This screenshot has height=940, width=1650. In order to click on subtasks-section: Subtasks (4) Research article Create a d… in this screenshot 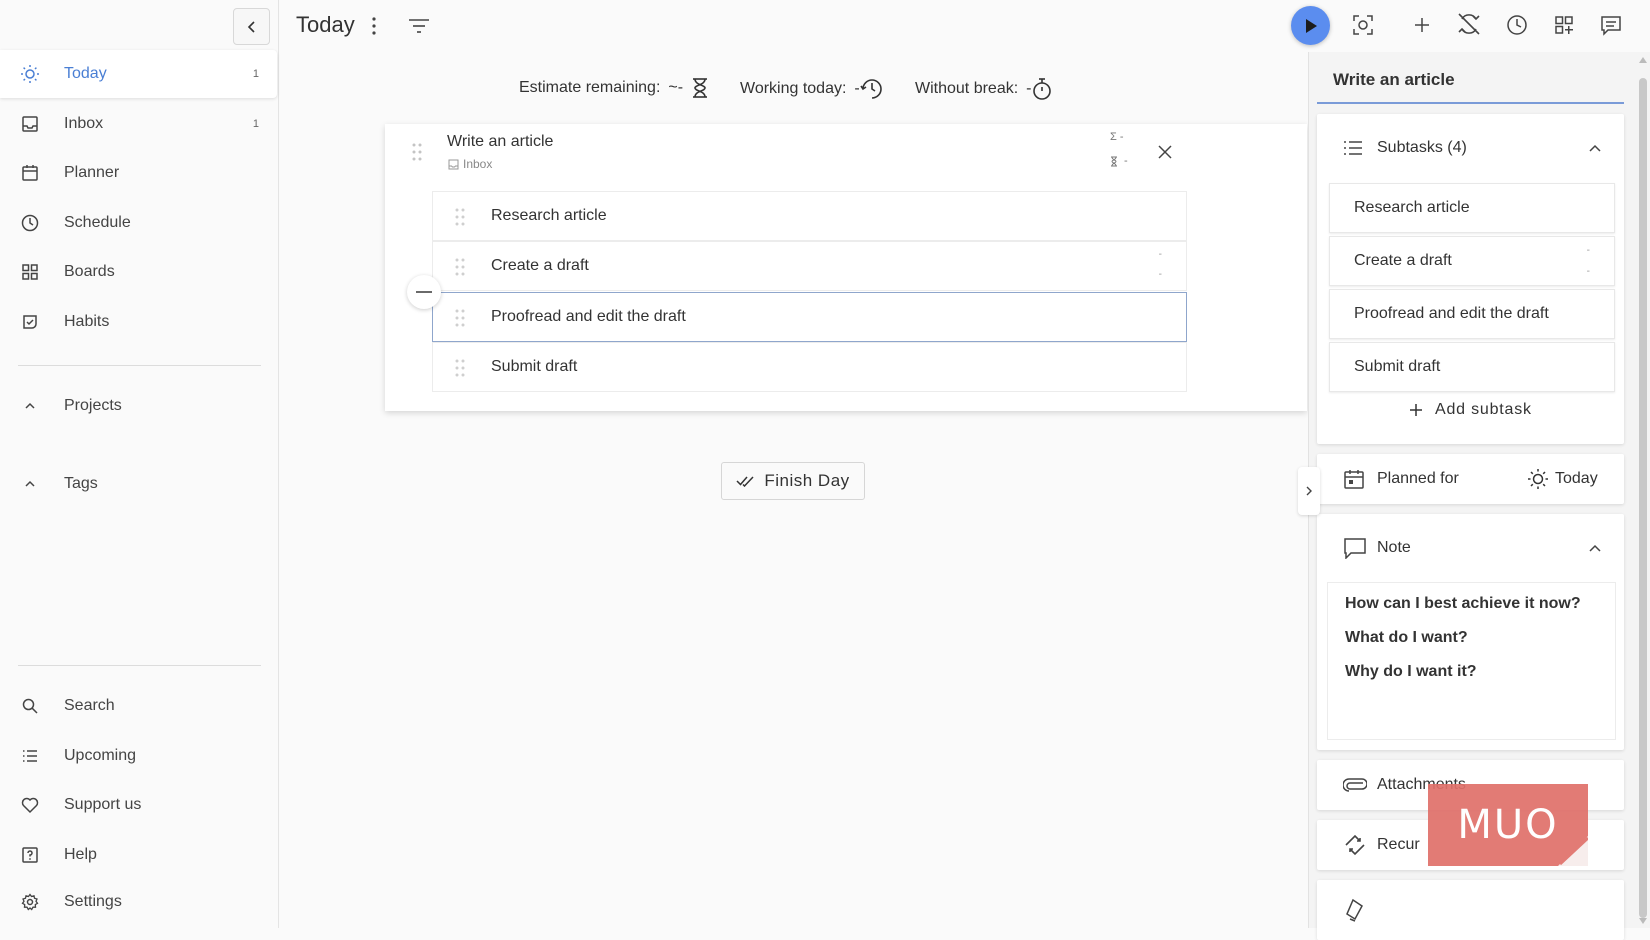, I will do `click(1470, 279)`.